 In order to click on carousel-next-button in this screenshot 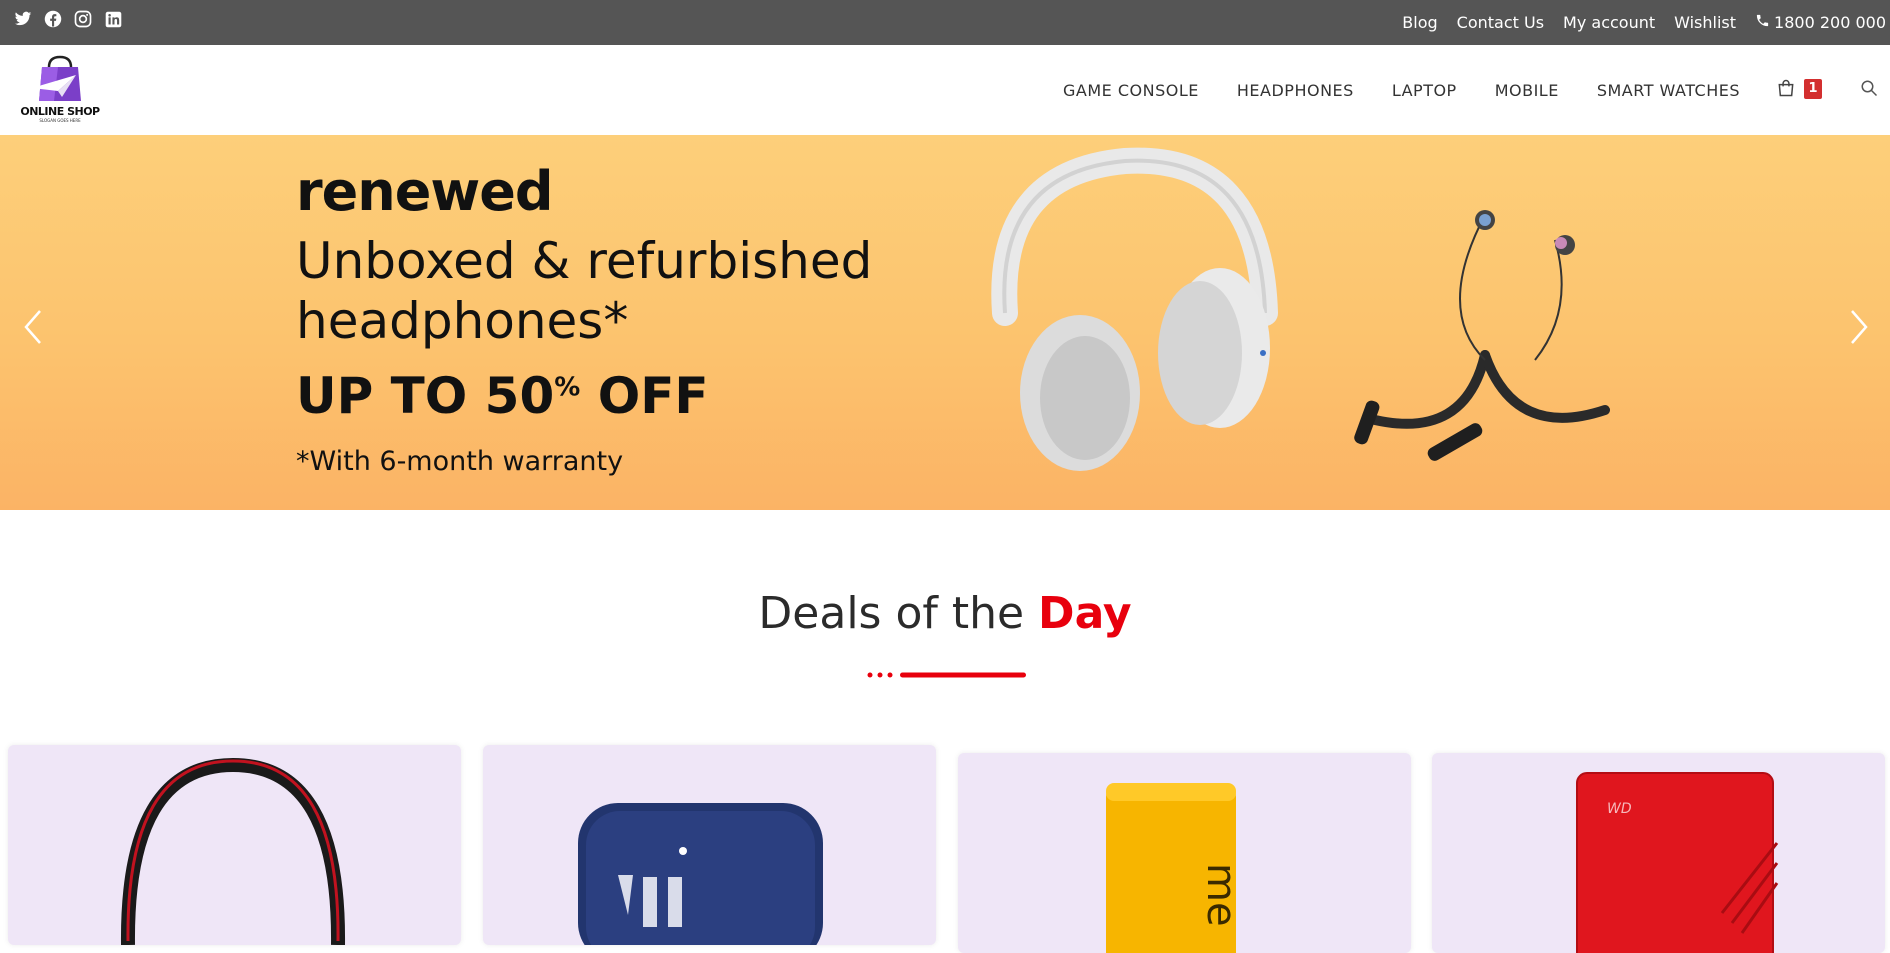, I will do `click(1858, 327)`.